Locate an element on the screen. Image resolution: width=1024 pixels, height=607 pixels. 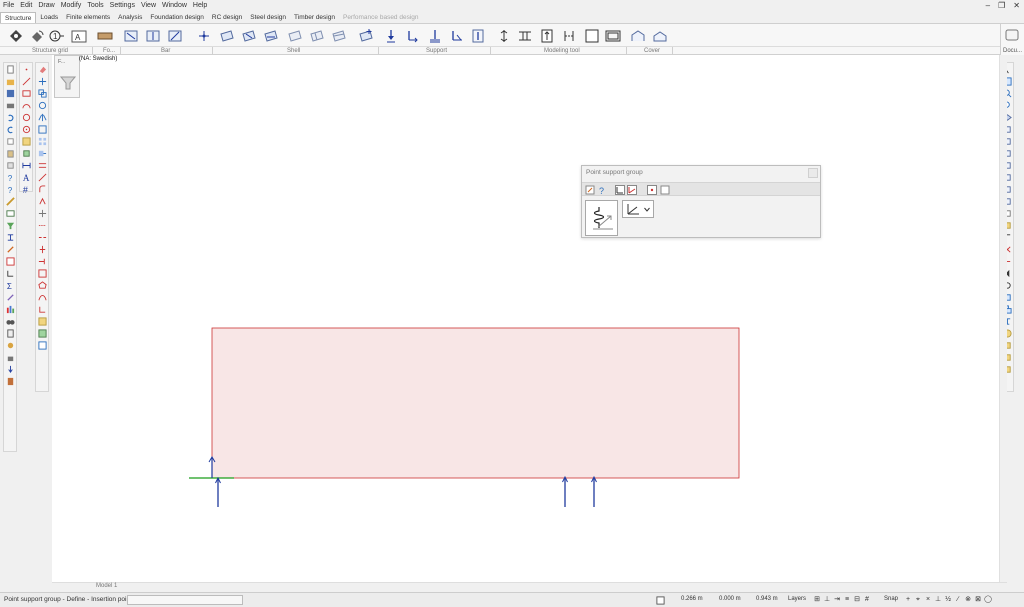
window-close-button is located at coordinates (813, 173).